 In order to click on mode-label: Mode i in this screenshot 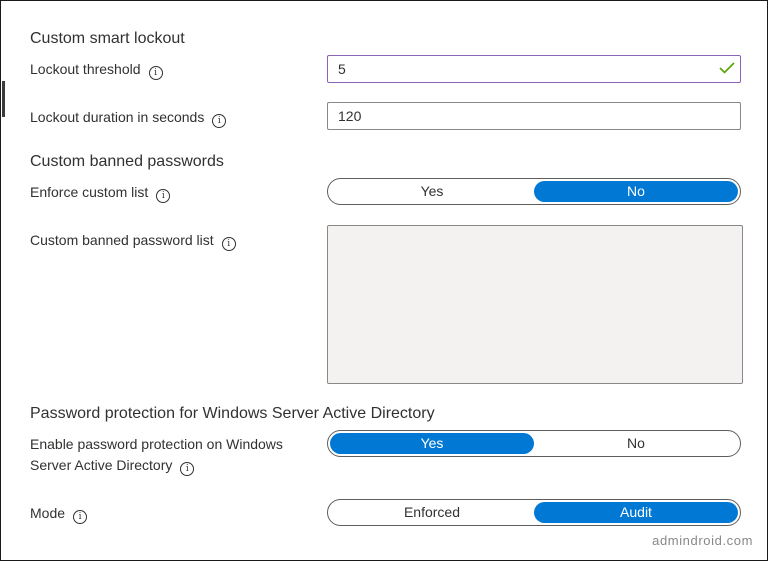, I will do `click(59, 513)`.